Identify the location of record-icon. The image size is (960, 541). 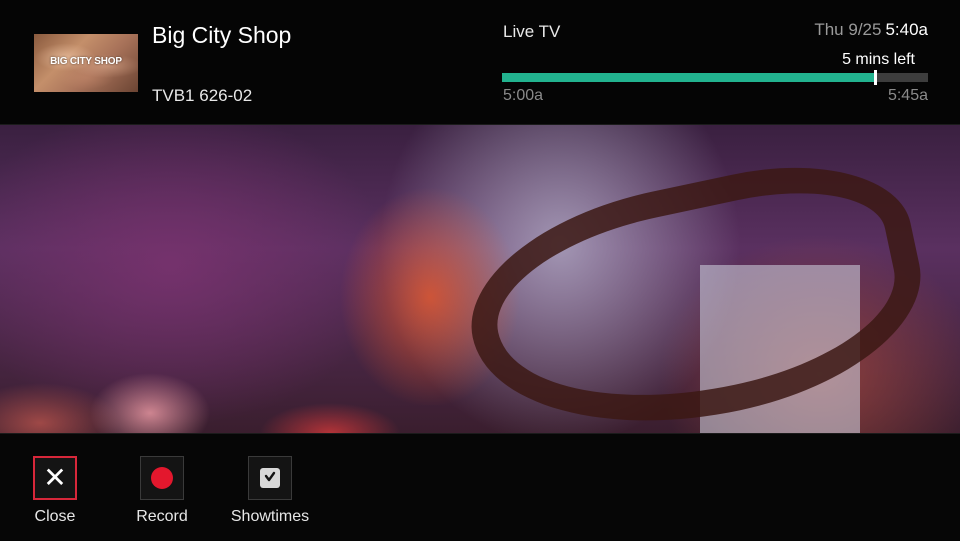
(162, 478).